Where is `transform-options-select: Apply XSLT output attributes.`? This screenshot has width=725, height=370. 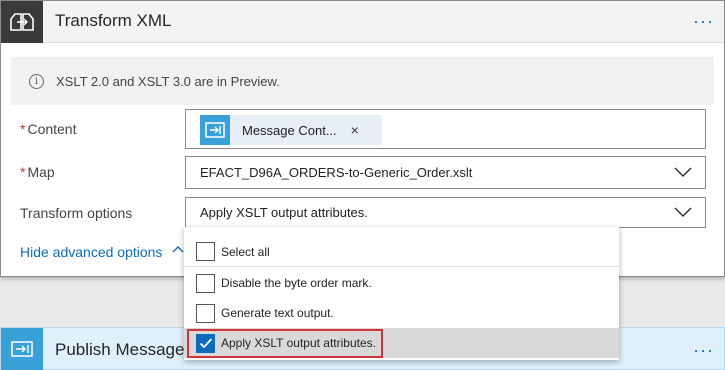 transform-options-select: Apply XSLT output attributes. is located at coordinates (445, 212).